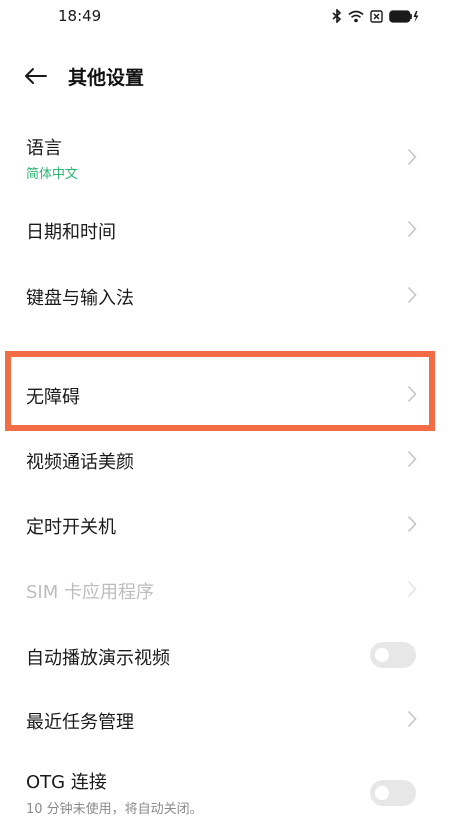 The width and height of the screenshot is (451, 839). I want to click on otg-label: OTG 连接, so click(66, 782).